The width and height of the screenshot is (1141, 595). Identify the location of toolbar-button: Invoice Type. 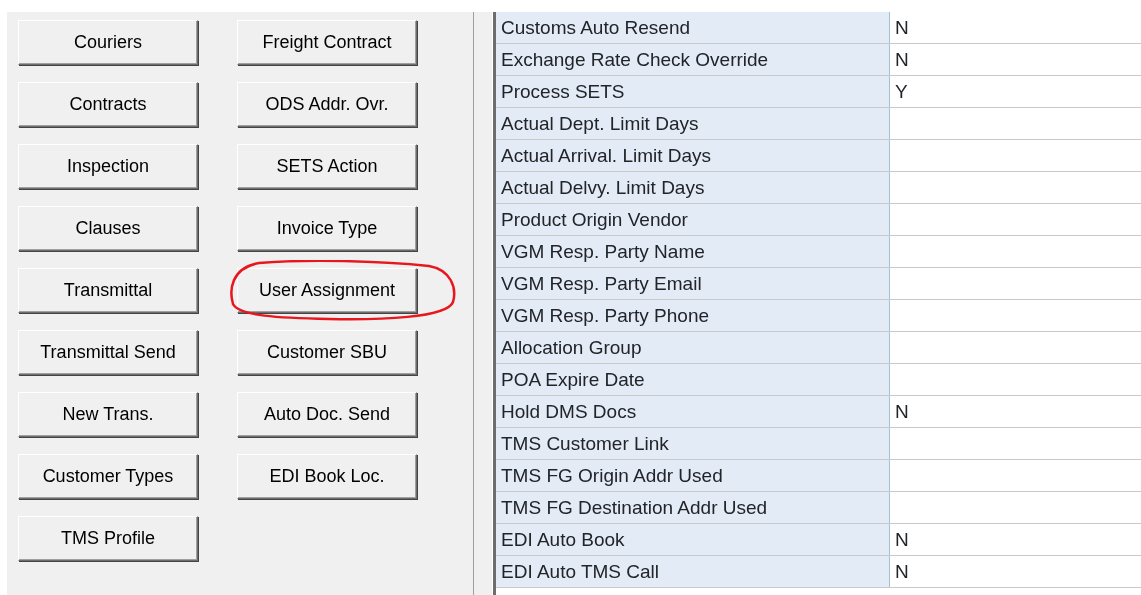
(327, 228).